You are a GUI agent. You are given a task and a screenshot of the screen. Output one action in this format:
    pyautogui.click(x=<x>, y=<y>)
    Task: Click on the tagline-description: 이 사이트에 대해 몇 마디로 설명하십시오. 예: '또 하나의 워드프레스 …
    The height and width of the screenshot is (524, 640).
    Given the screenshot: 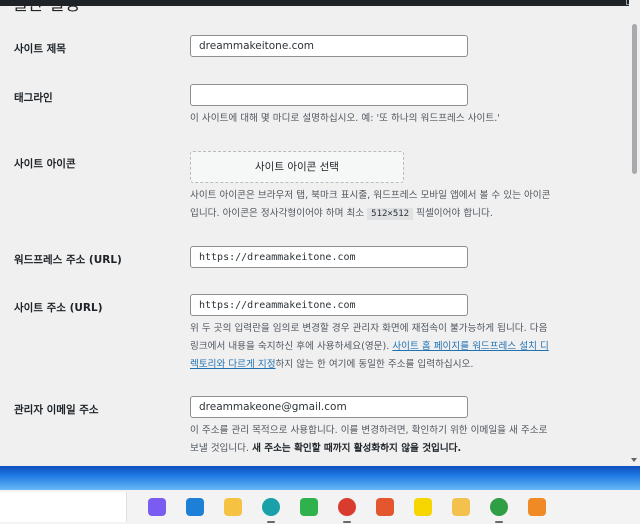 What is the action you would take?
    pyautogui.click(x=345, y=118)
    